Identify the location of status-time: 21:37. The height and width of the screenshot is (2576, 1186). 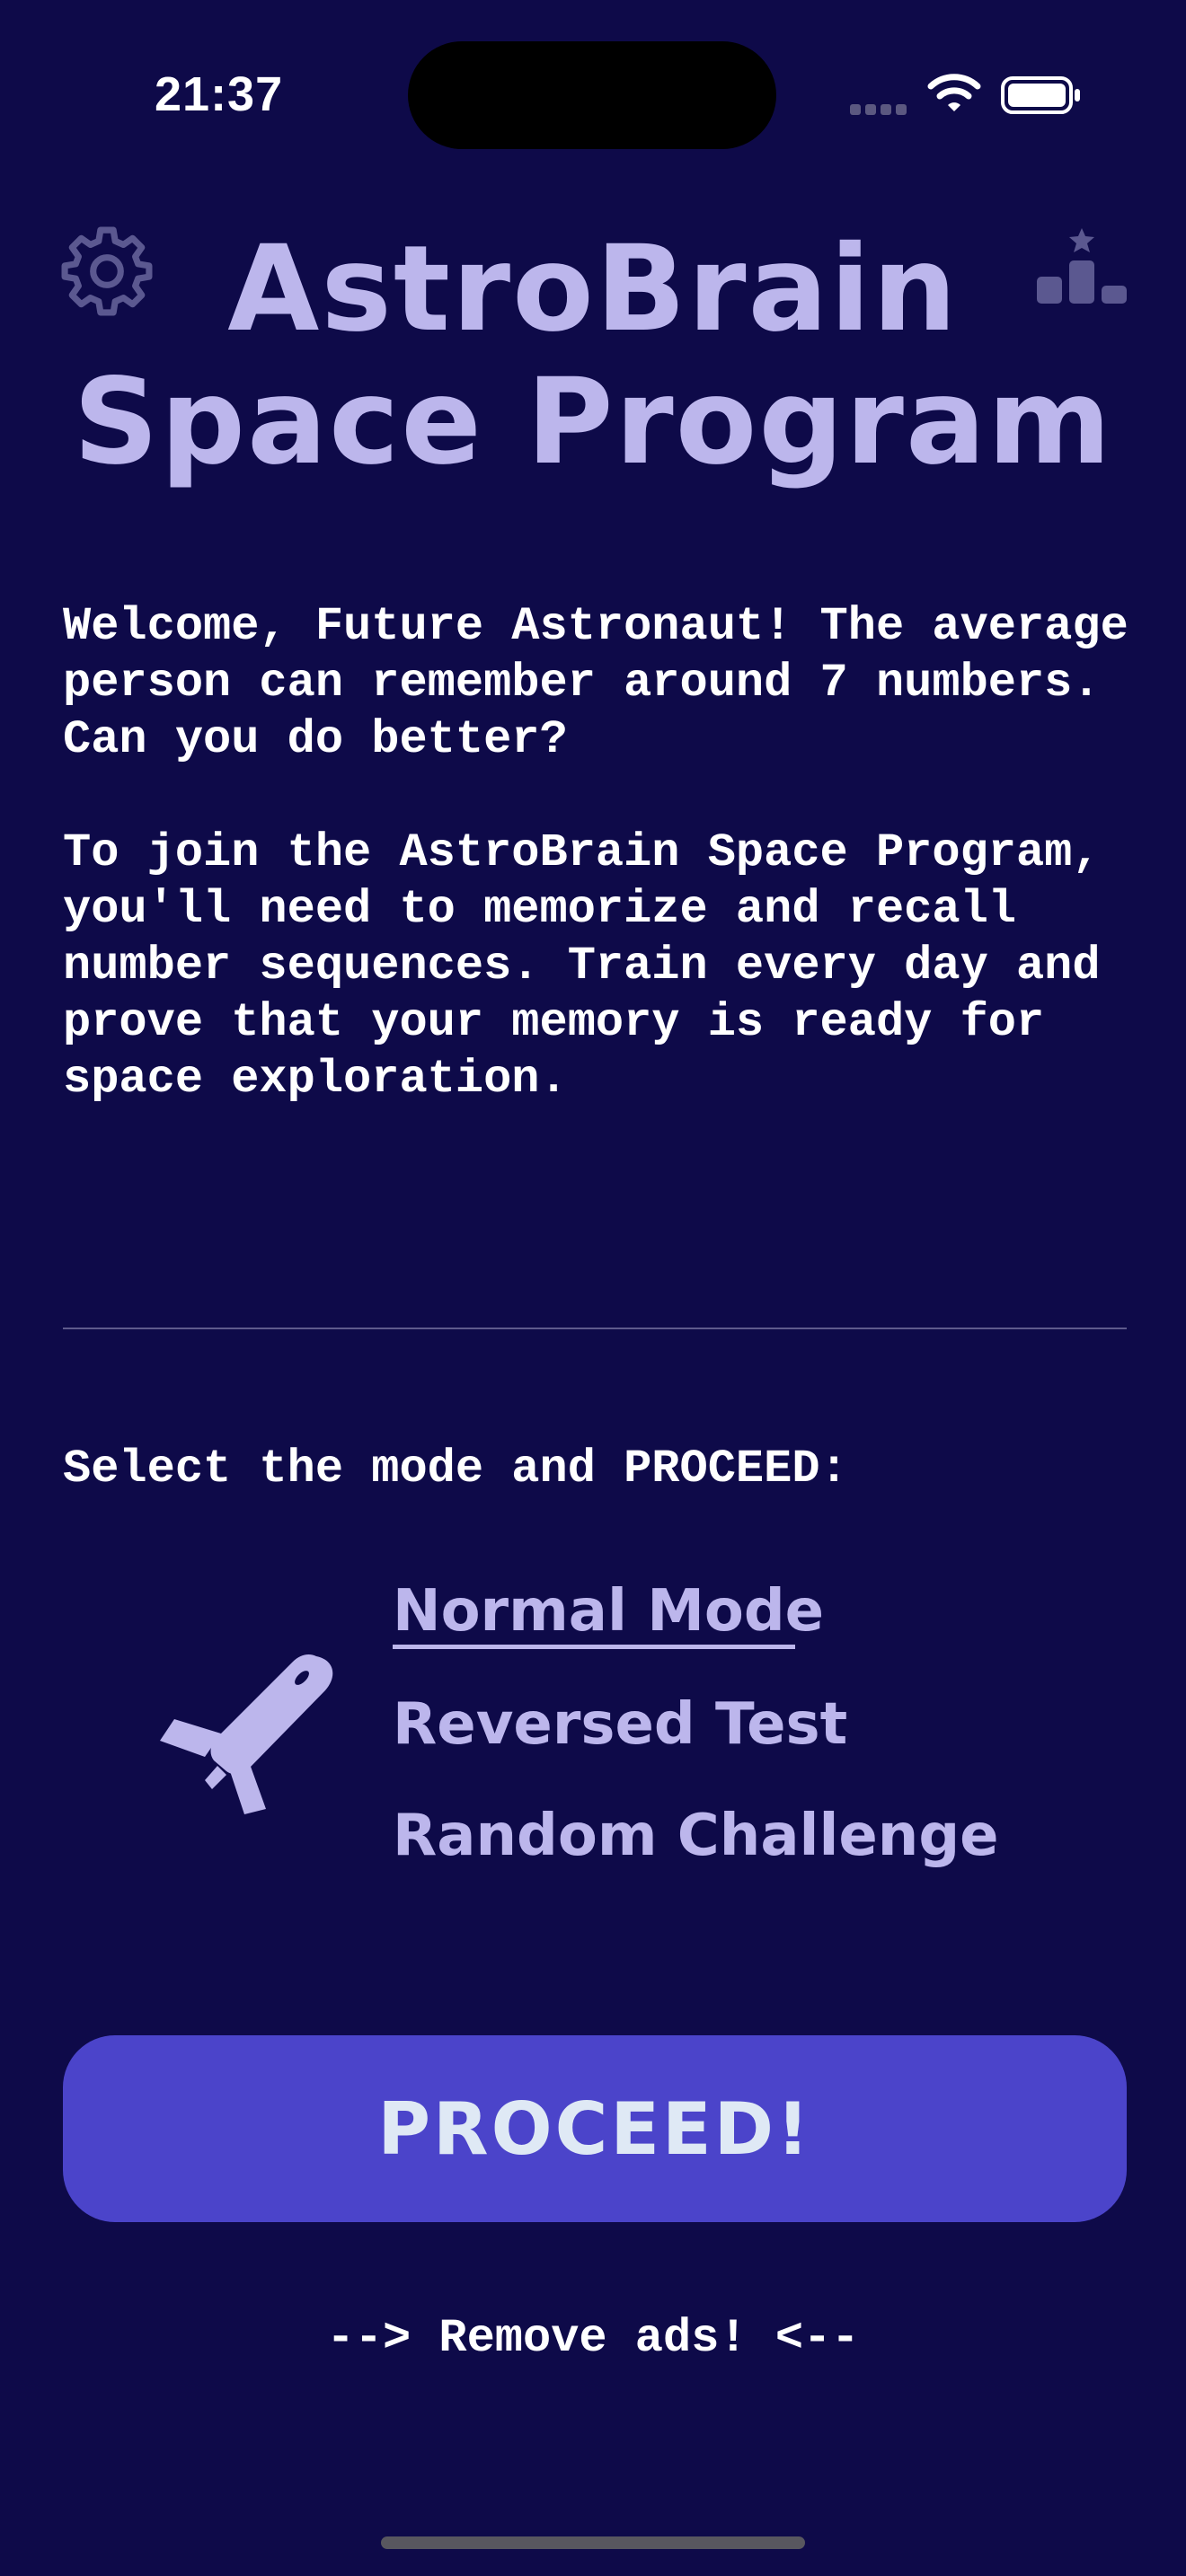
(219, 94).